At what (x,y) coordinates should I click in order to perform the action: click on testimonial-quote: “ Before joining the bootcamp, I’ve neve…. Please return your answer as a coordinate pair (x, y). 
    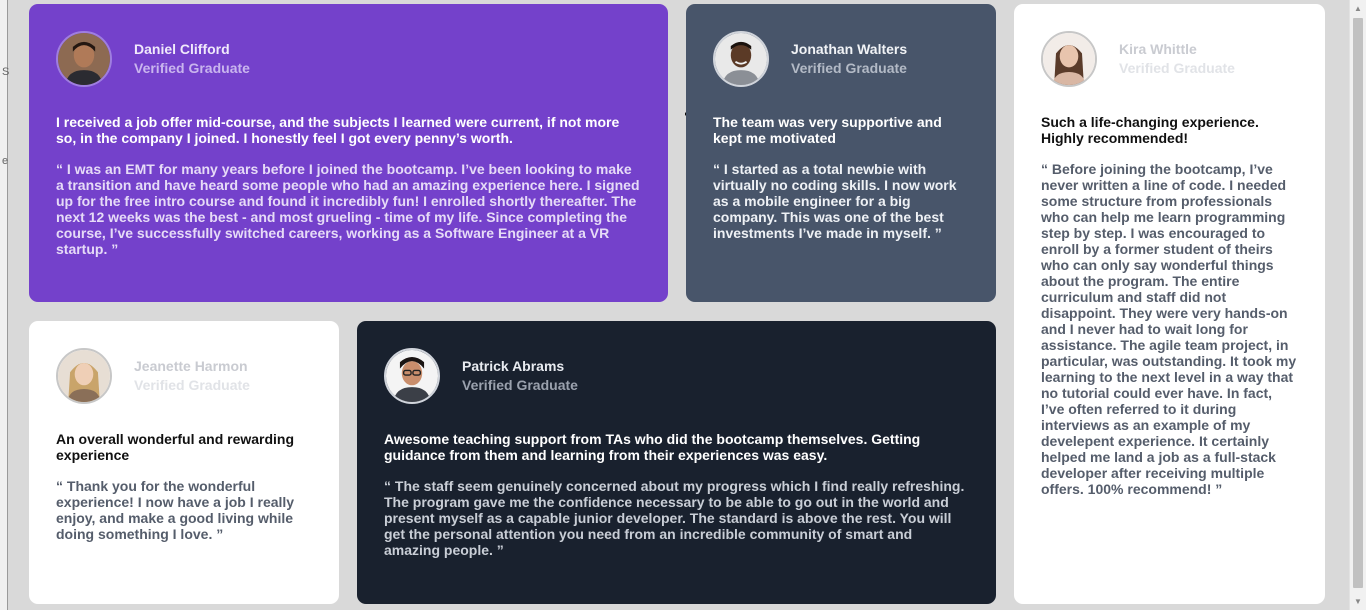
    Looking at the image, I should click on (1169, 329).